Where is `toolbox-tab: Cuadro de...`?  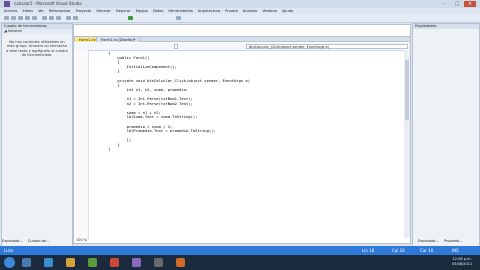 toolbox-tab: Cuadro de... is located at coordinates (38, 241).